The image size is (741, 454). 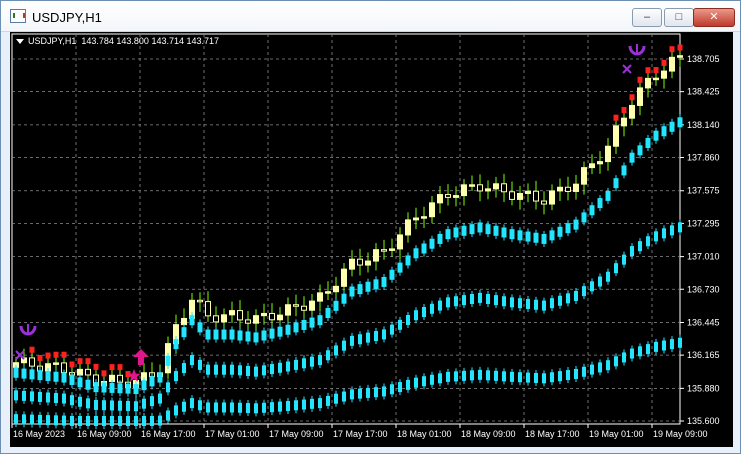 What do you see at coordinates (703, 388) in the screenshot?
I see `price-axis-label: 135.880` at bounding box center [703, 388].